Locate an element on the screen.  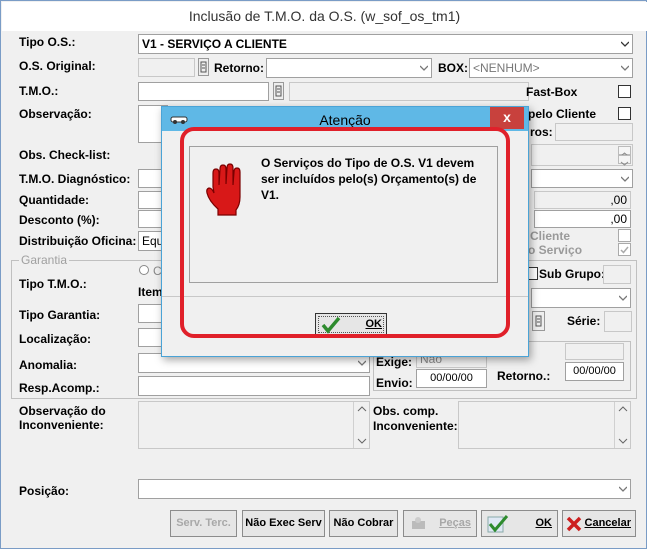
obs-checklist-field is located at coordinates (582, 155).